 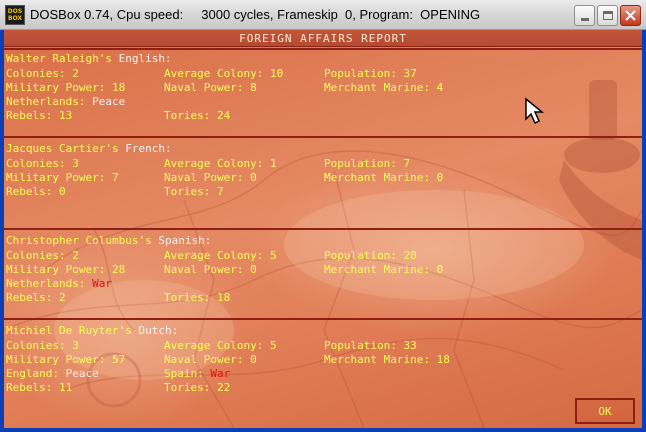 I want to click on nation-title: Jacques Cartier's French:, so click(x=89, y=148).